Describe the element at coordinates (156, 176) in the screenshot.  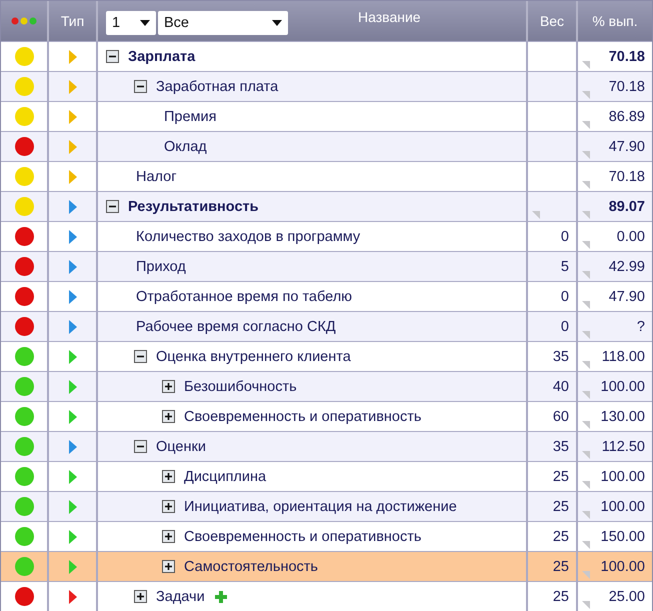
I see `row-title: Налог` at that location.